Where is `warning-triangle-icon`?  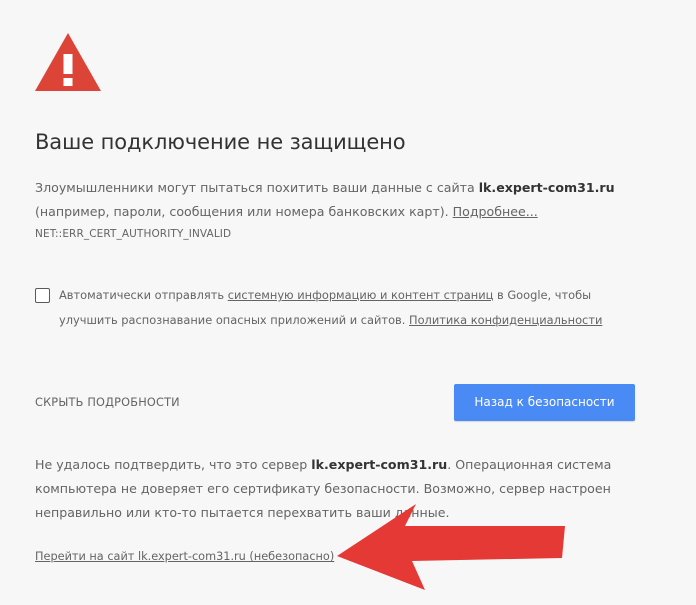 warning-triangle-icon is located at coordinates (68, 62).